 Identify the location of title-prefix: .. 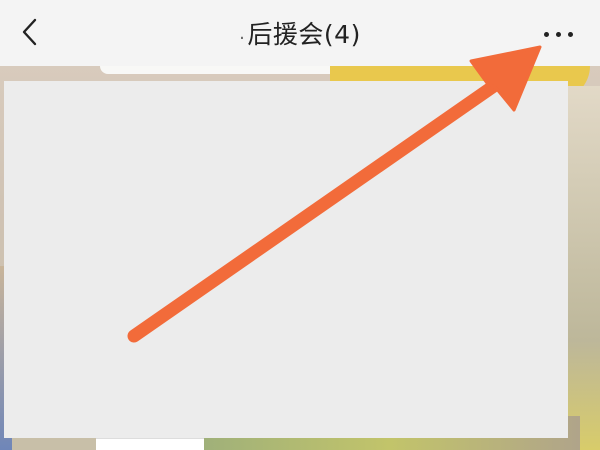
(242, 33).